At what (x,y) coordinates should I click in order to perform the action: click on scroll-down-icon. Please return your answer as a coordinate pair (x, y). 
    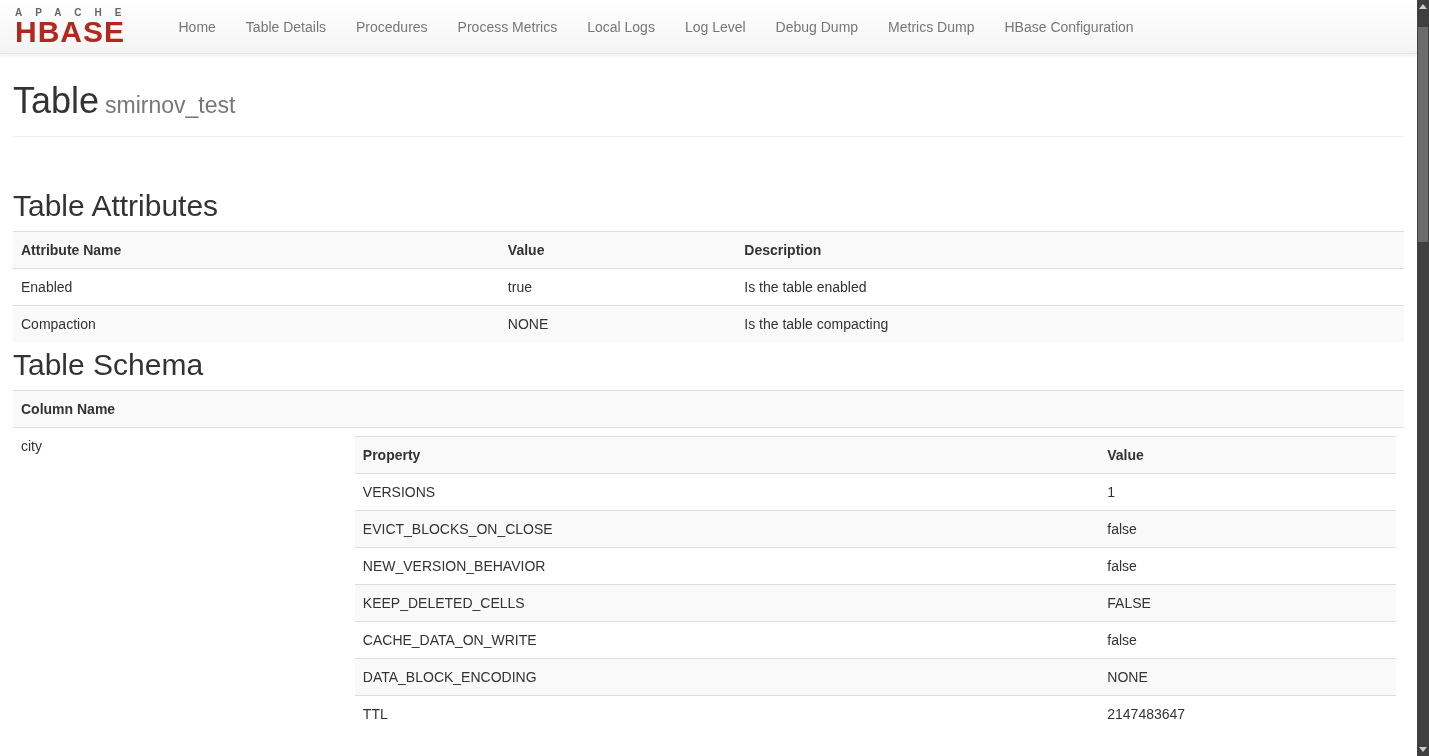
    Looking at the image, I should click on (1423, 749).